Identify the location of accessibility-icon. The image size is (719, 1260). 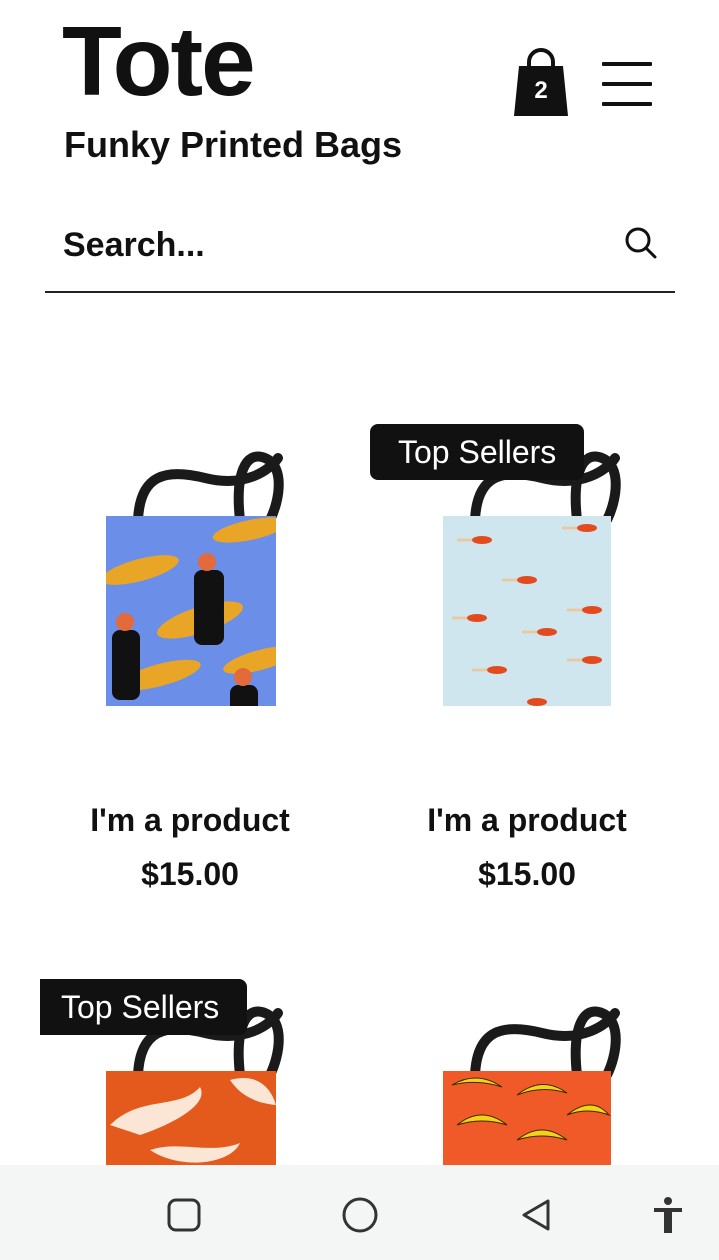
(668, 1215).